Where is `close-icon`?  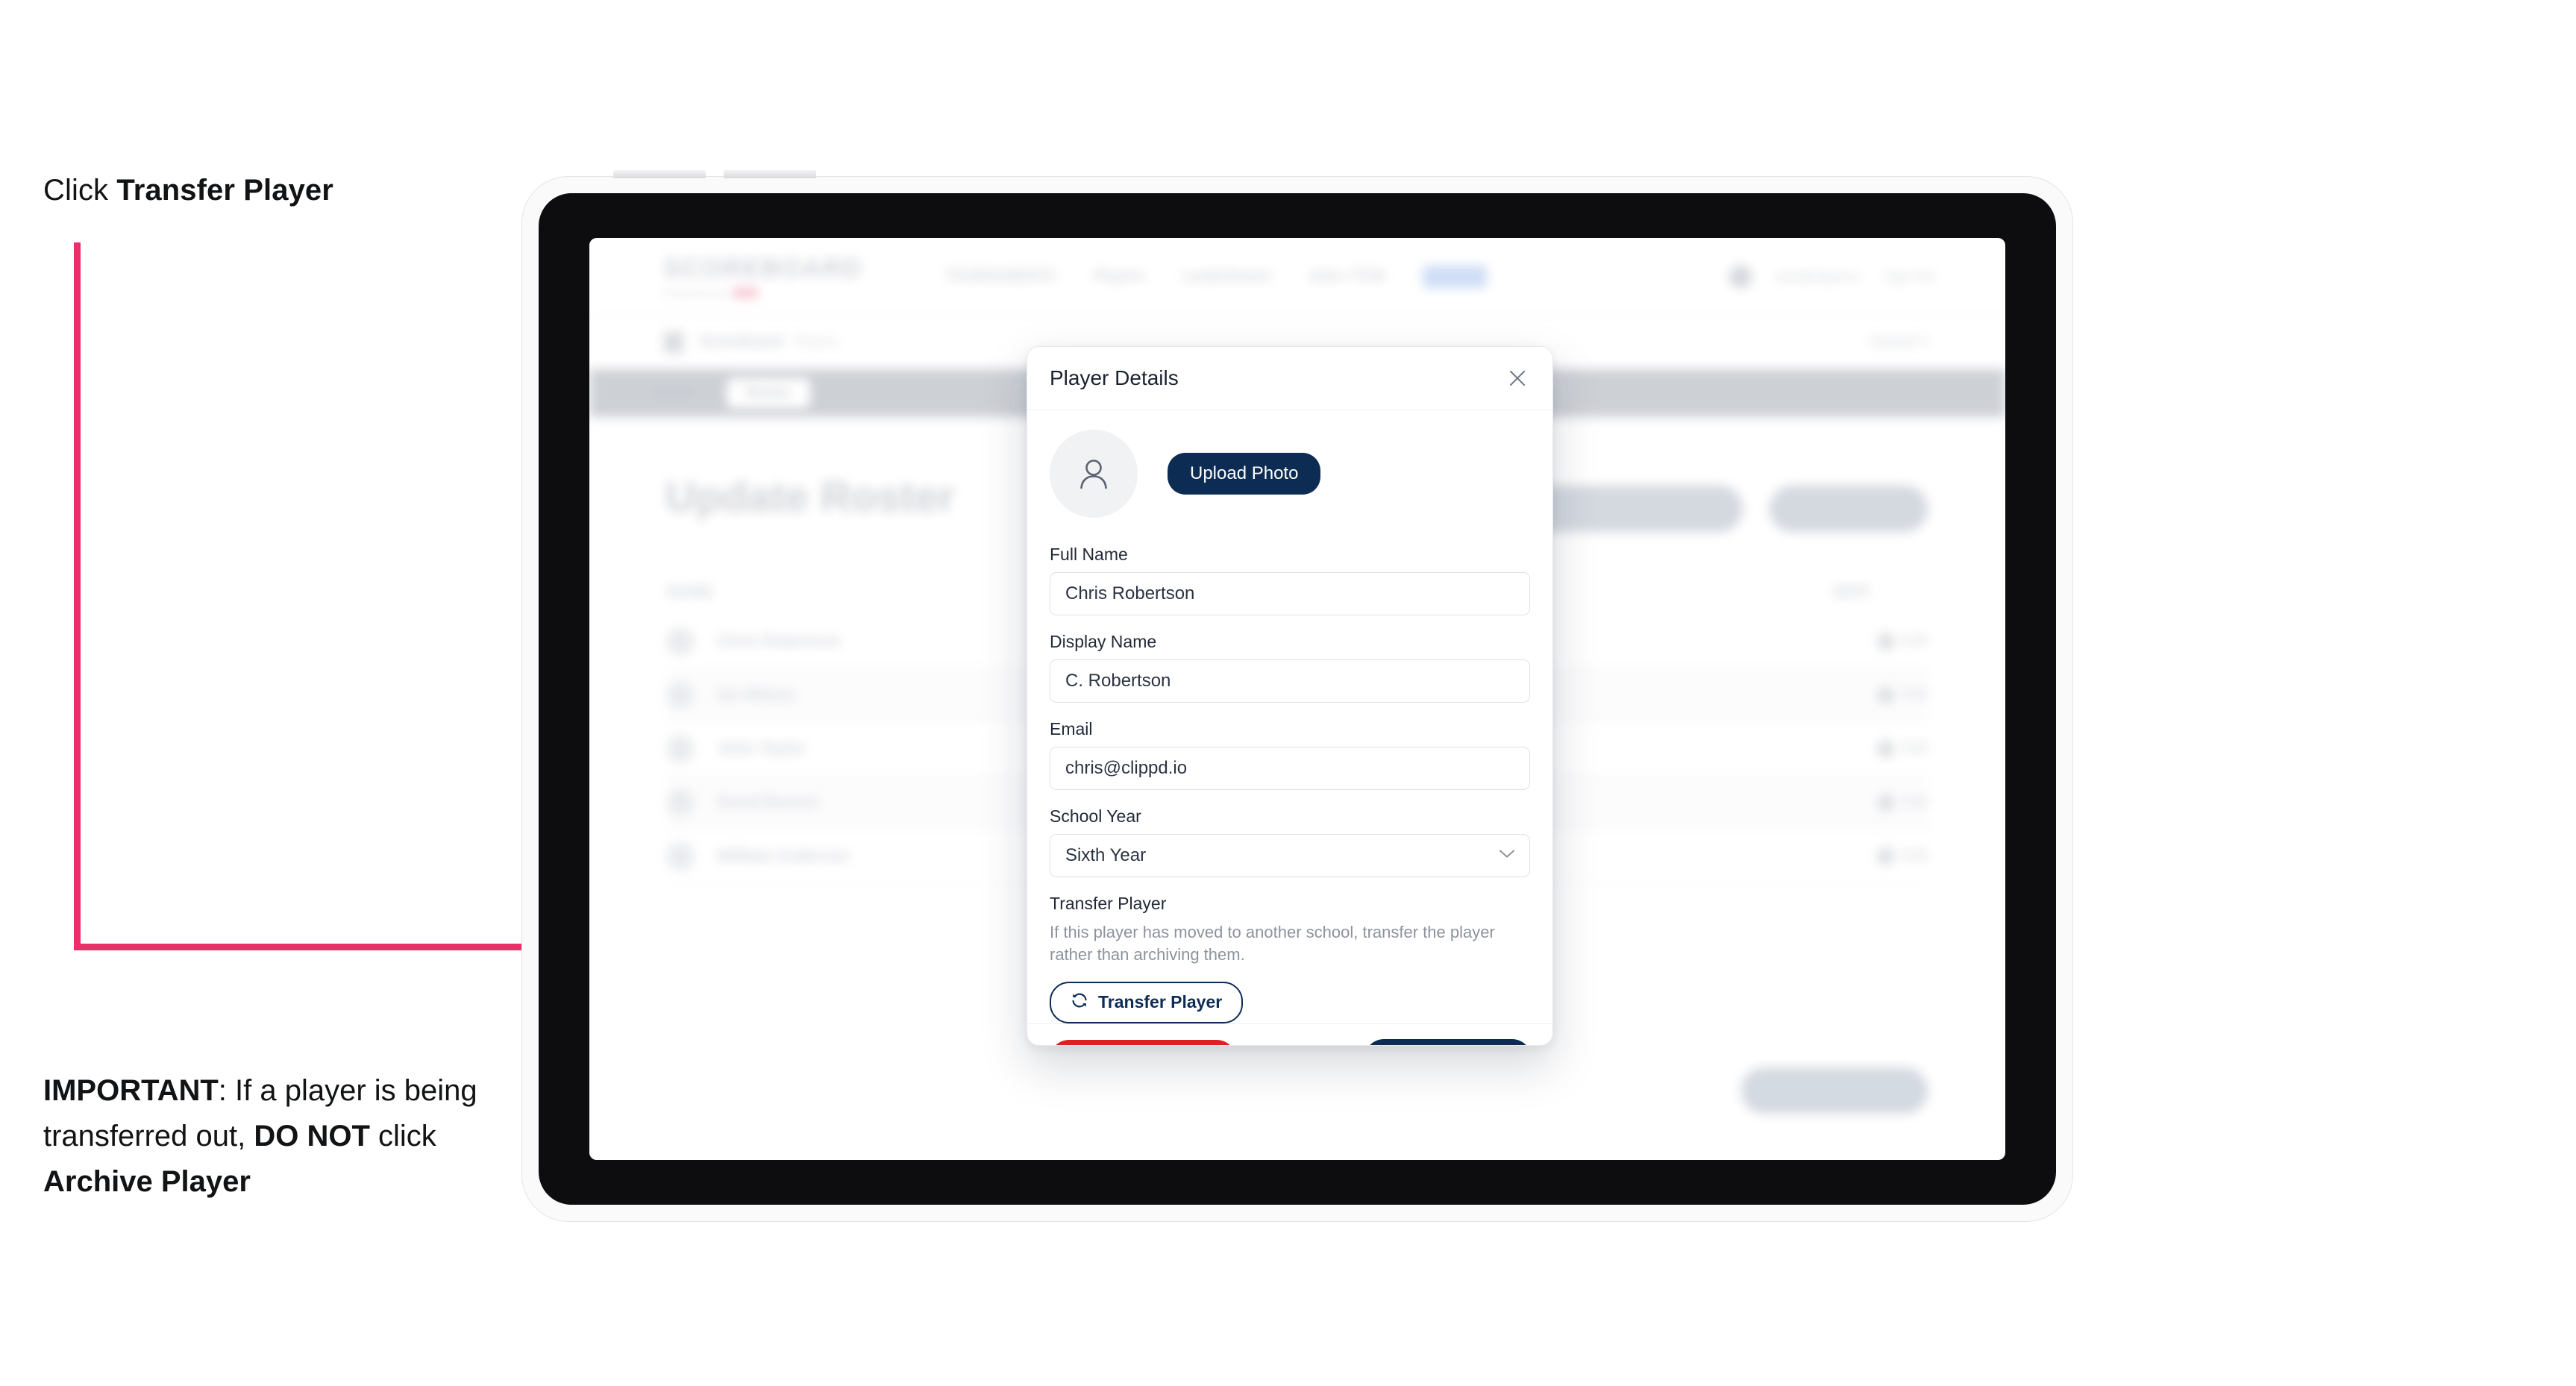
close-icon is located at coordinates (1517, 378).